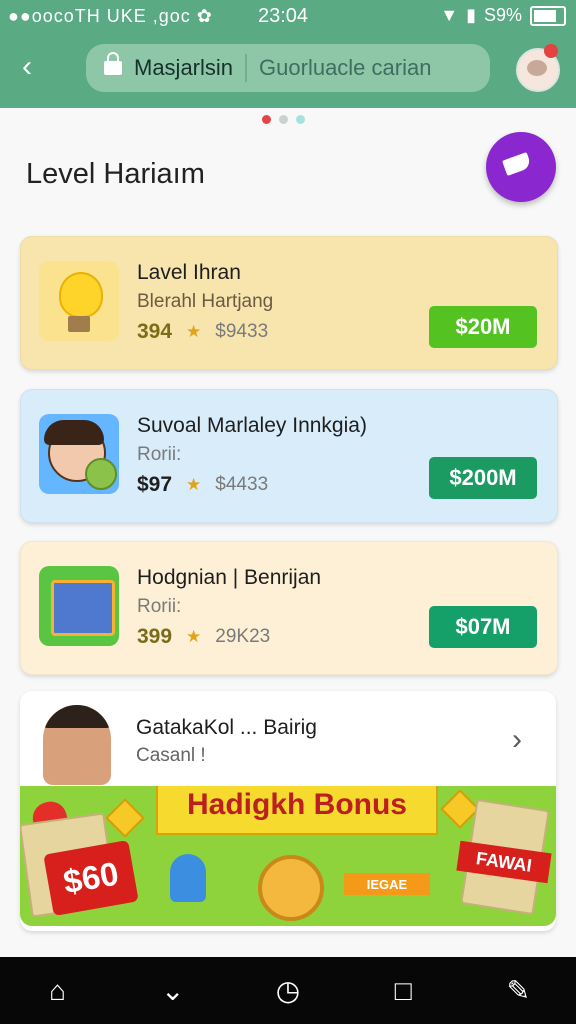 The height and width of the screenshot is (1024, 576). What do you see at coordinates (297, 810) in the screenshot?
I see `banner-title: Hadigkh Bonus` at bounding box center [297, 810].